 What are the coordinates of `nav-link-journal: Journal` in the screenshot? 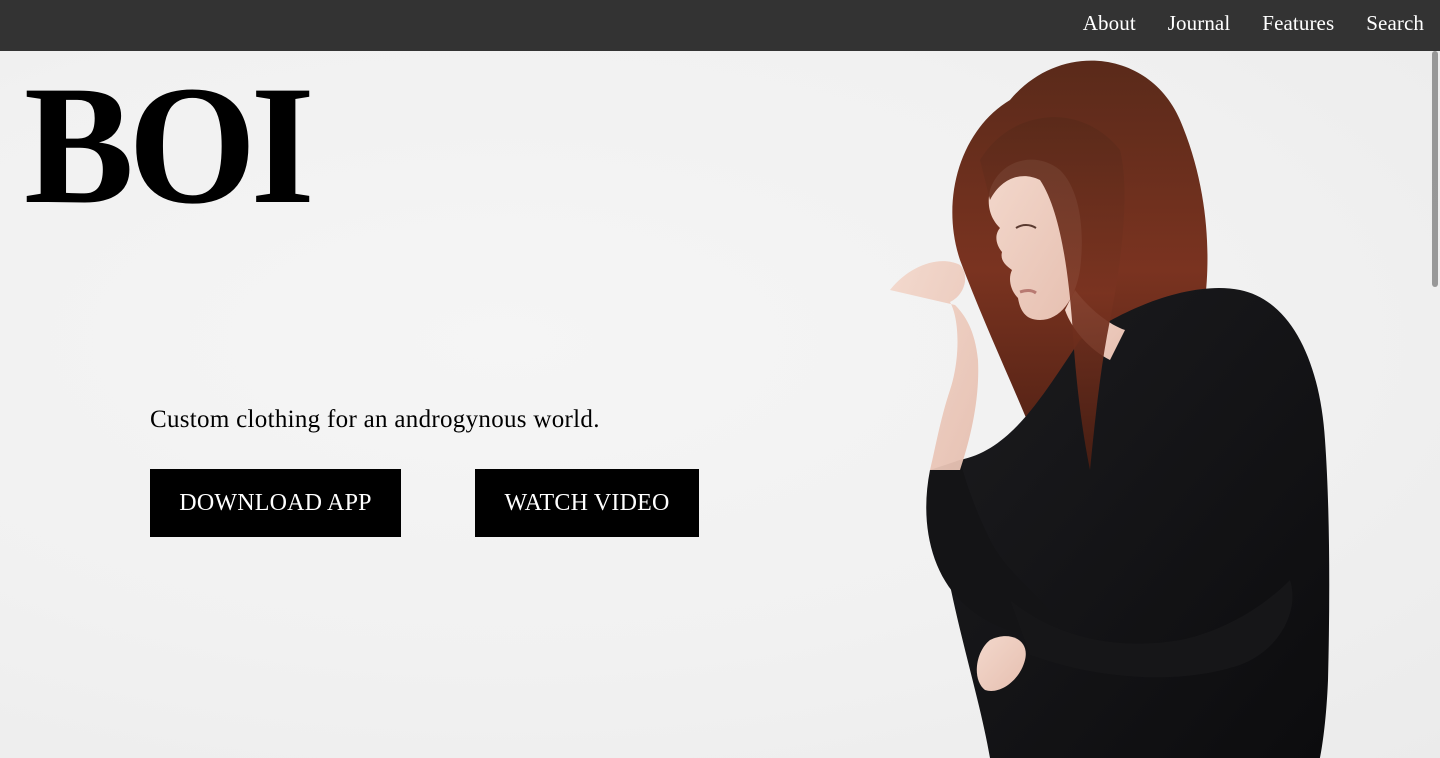 It's located at (1199, 24).